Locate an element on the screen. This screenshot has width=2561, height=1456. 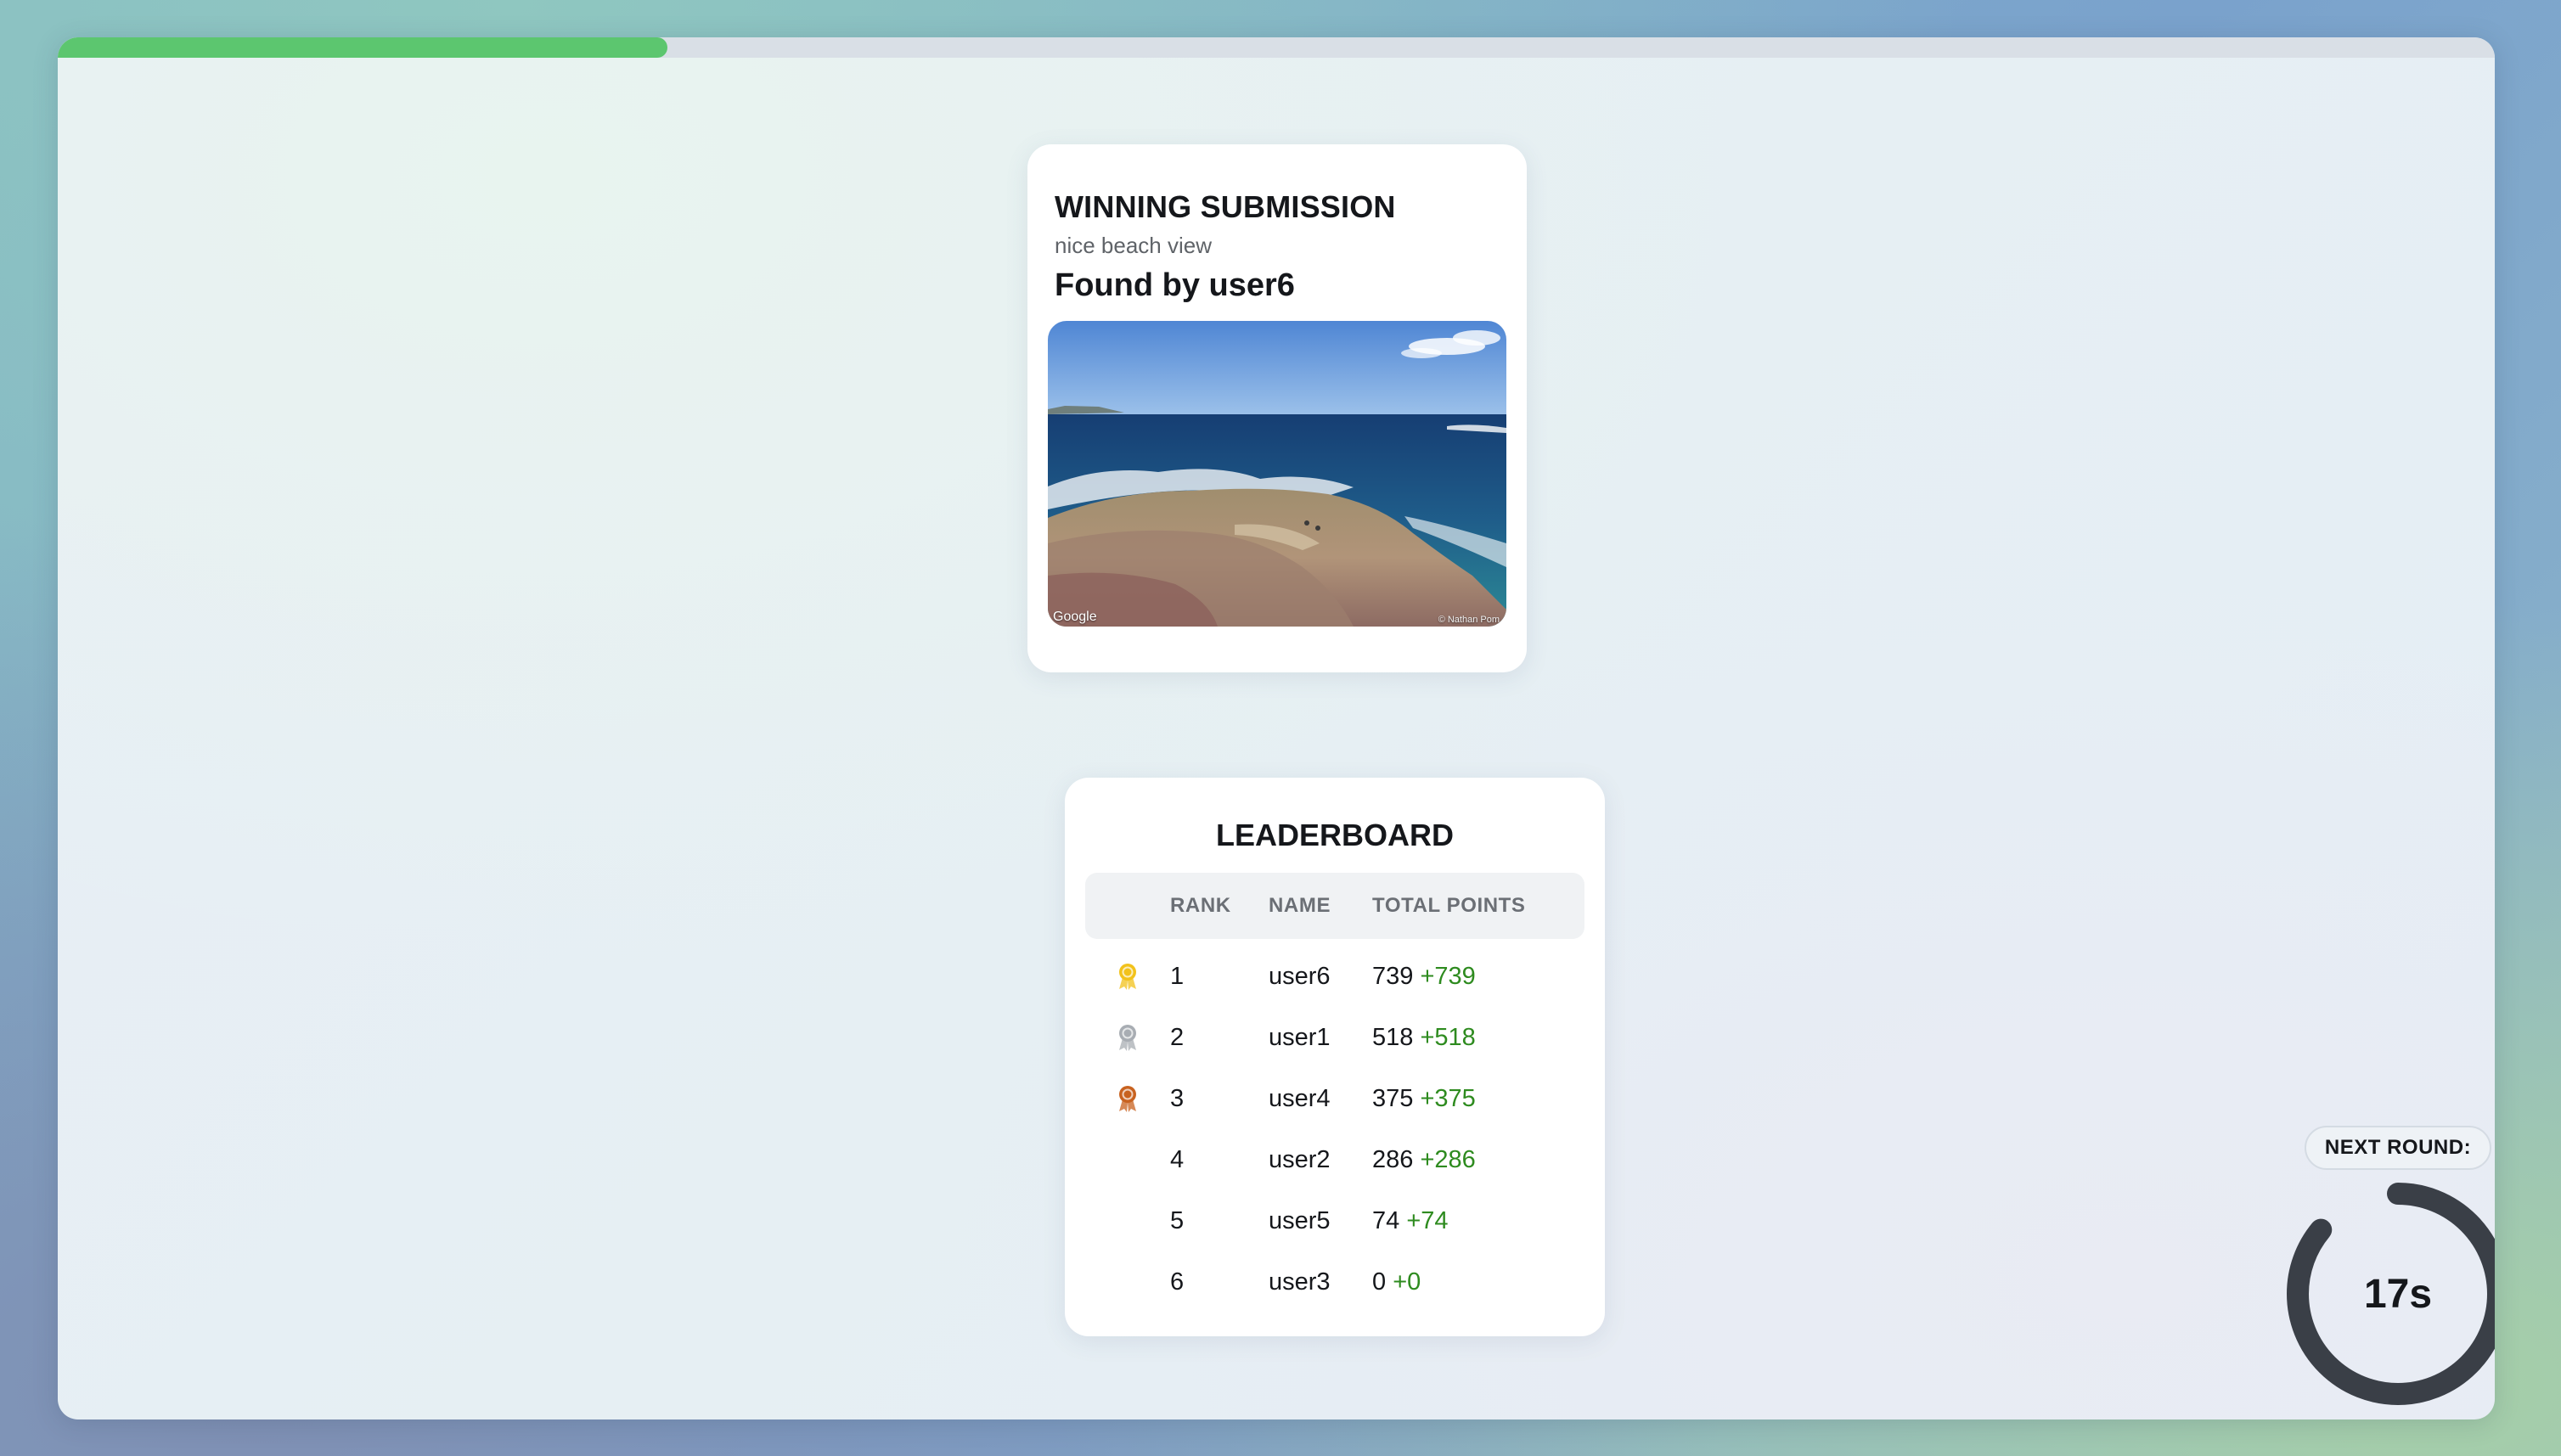
countdown-text: 17s is located at coordinates (2398, 1294).